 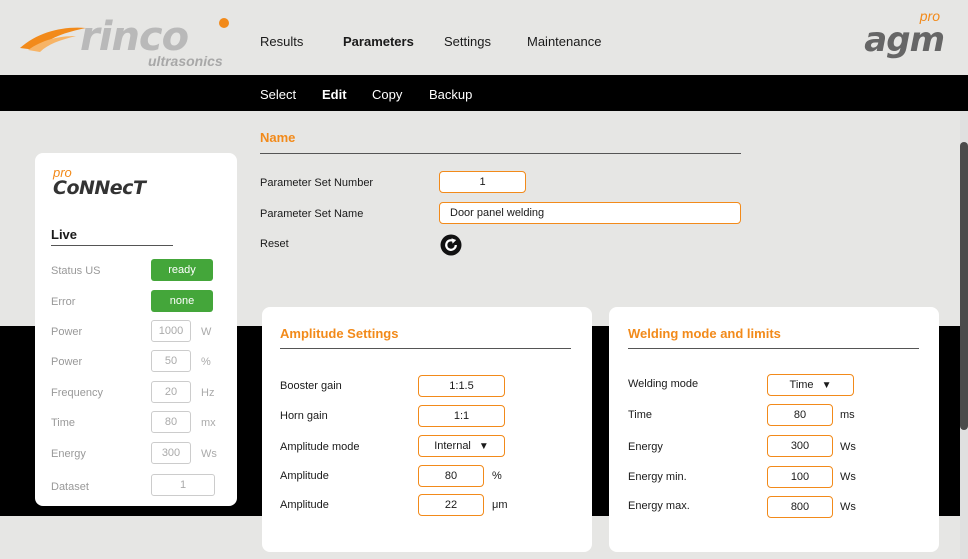 I want to click on power-pct-unit: %, so click(x=206, y=362).